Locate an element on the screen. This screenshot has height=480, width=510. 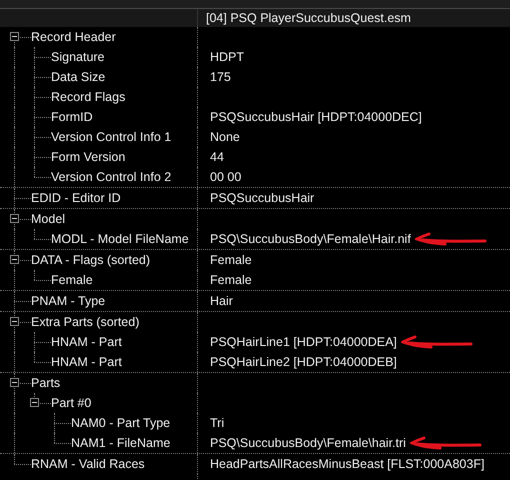
field-value: PSQ\SuccubusBody\Female\Hair.nif is located at coordinates (310, 239).